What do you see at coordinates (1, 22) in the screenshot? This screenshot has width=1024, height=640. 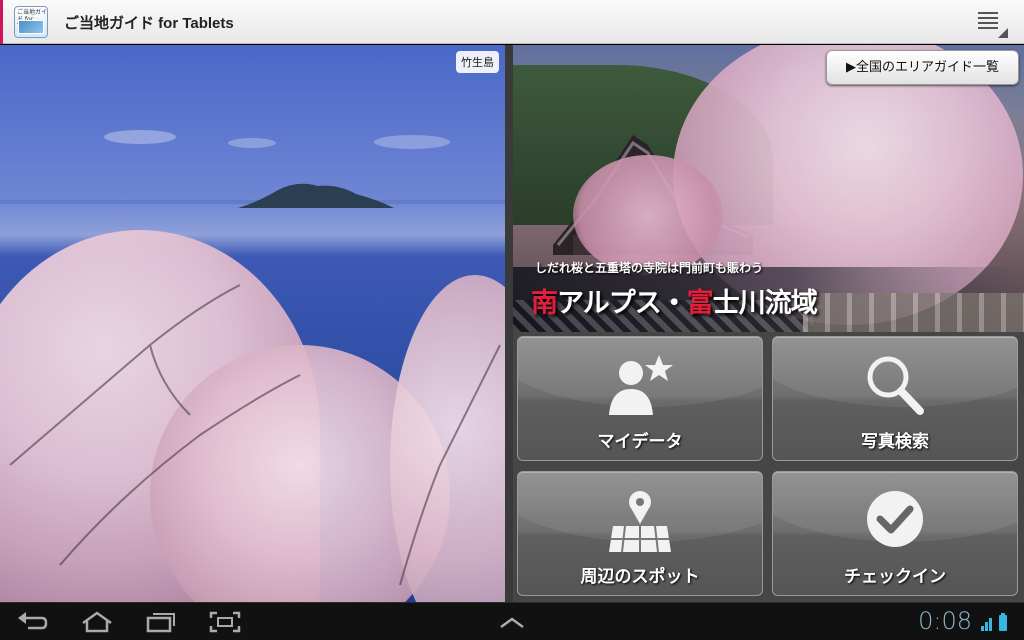 I see `accent-stripe` at bounding box center [1, 22].